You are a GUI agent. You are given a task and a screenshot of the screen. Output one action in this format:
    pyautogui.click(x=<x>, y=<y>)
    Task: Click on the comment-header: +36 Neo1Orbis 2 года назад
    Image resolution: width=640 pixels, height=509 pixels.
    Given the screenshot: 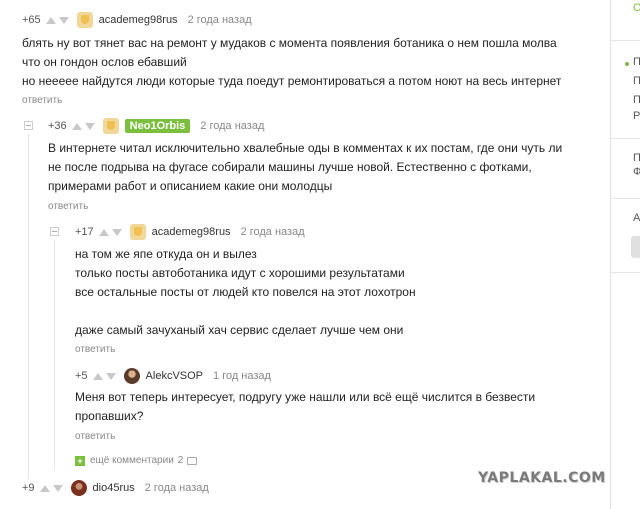 What is the action you would take?
    pyautogui.click(x=156, y=126)
    